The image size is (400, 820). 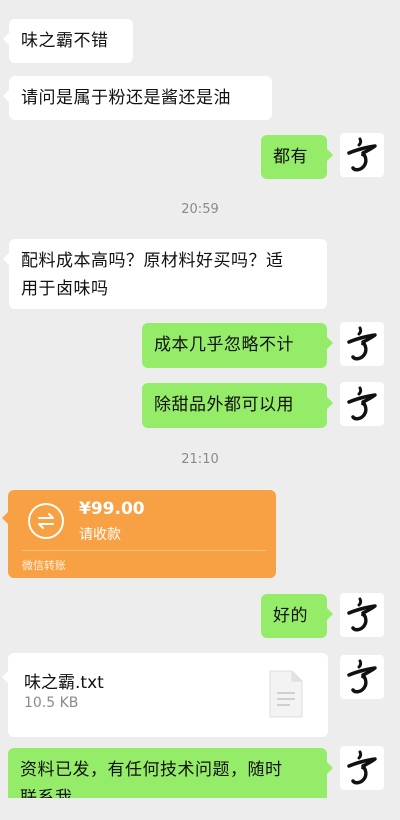 I want to click on calligraphy-avatar-icon, so click(x=362, y=768).